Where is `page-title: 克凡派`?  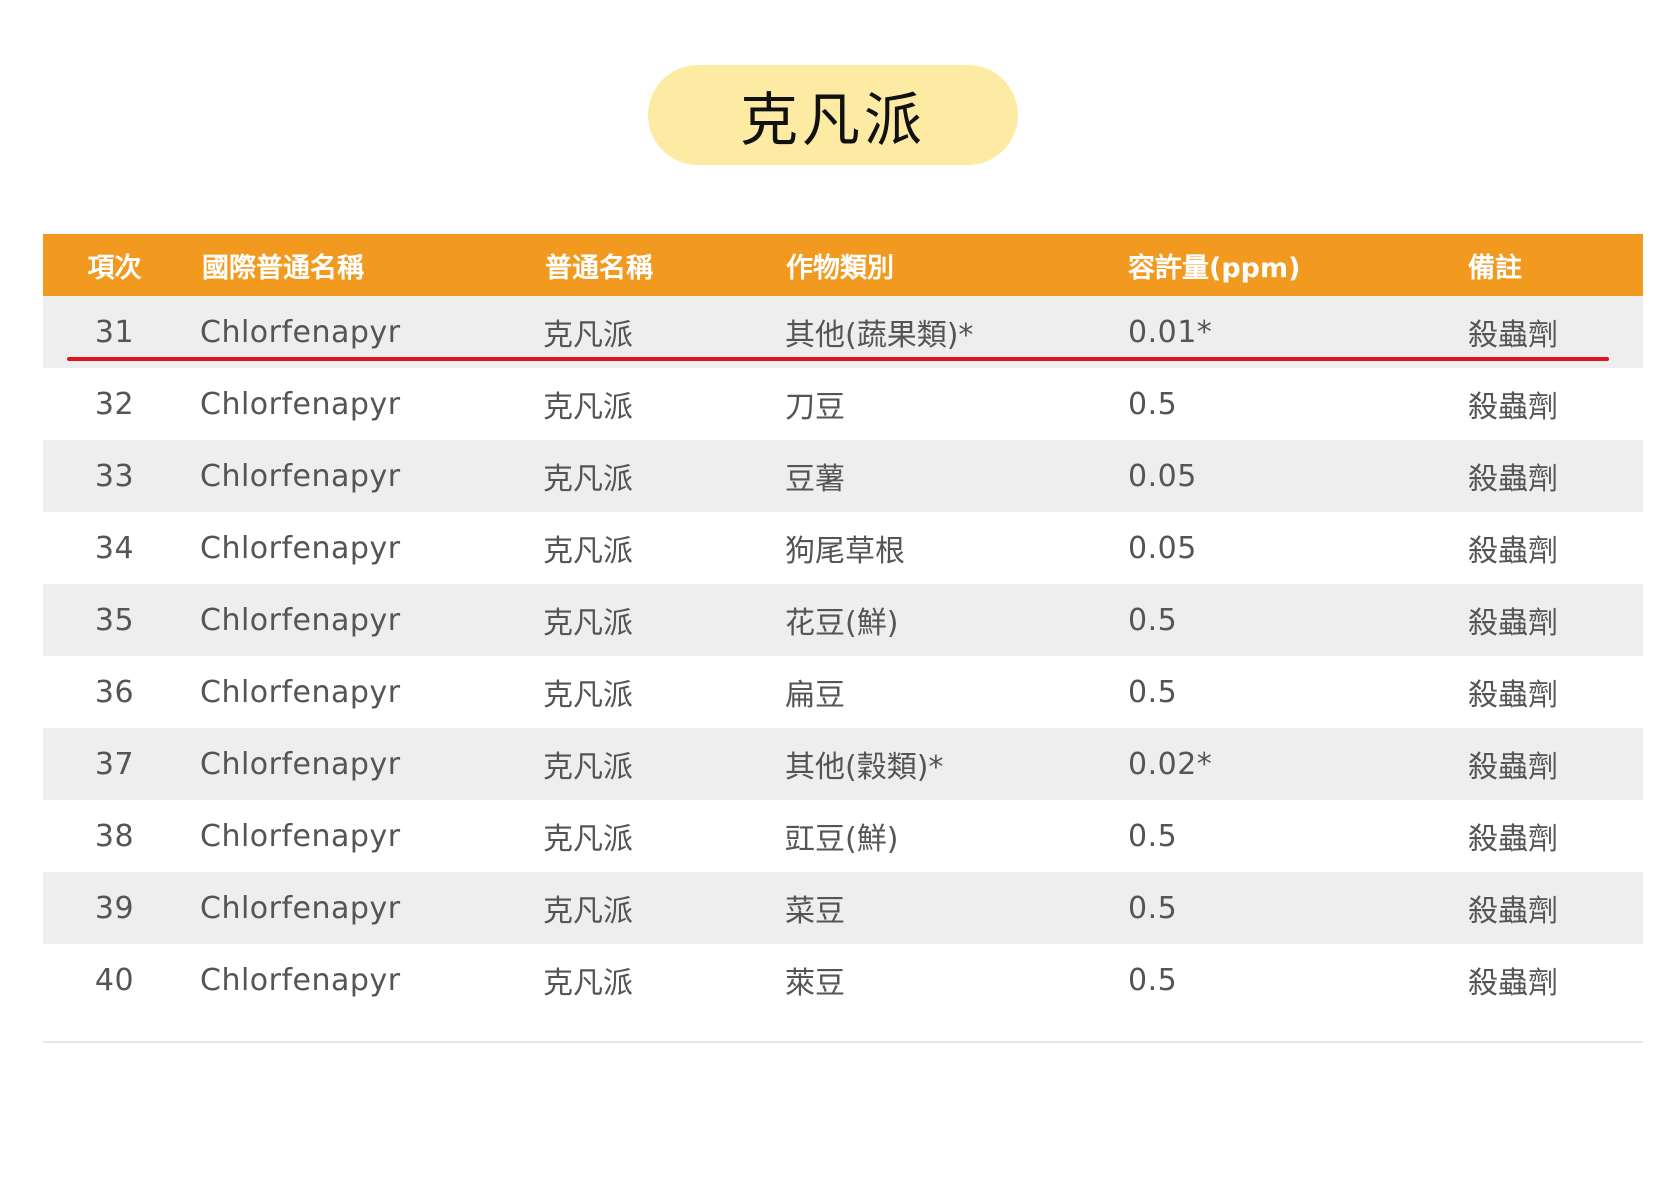
page-title: 克凡派 is located at coordinates (833, 115).